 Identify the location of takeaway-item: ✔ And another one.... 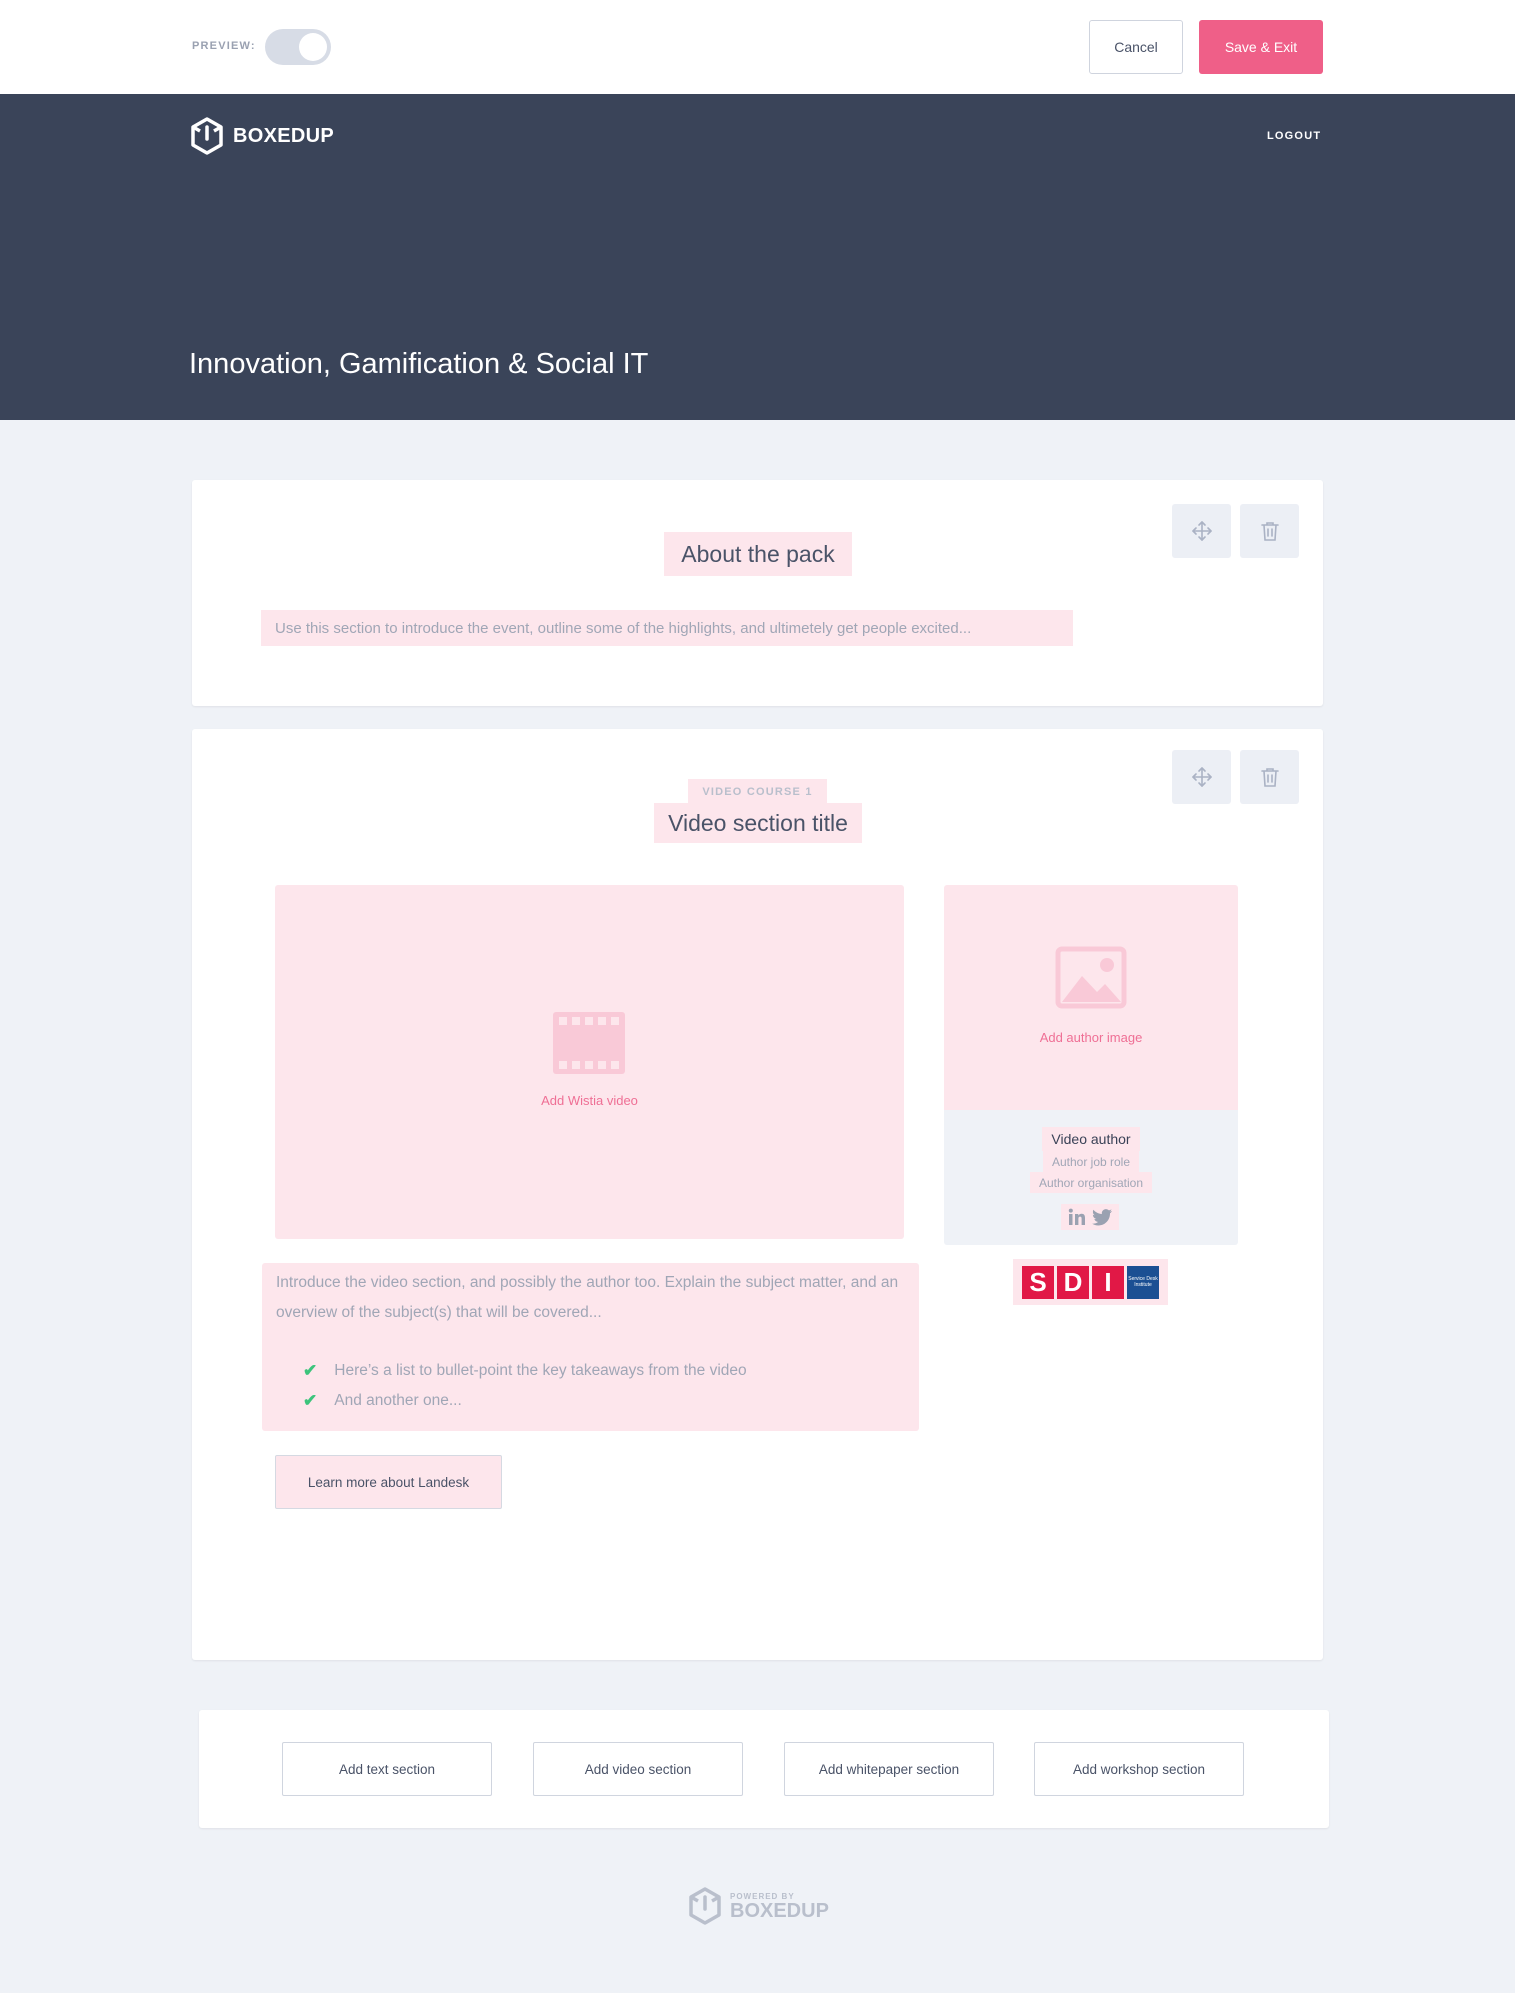
(382, 1401).